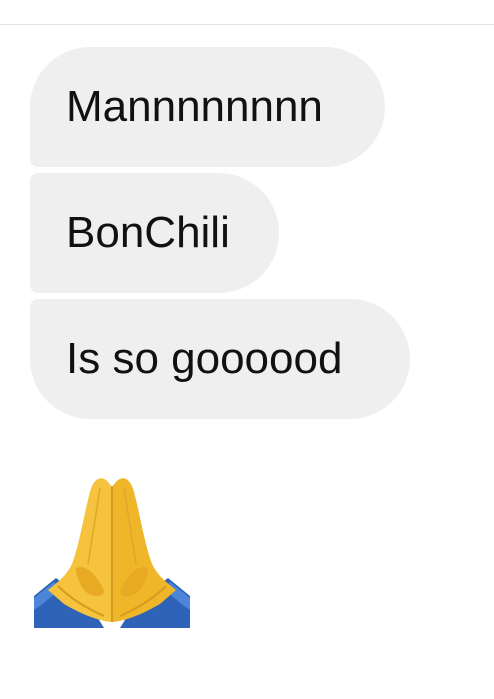  I want to click on message-text: BonChili, so click(148, 232).